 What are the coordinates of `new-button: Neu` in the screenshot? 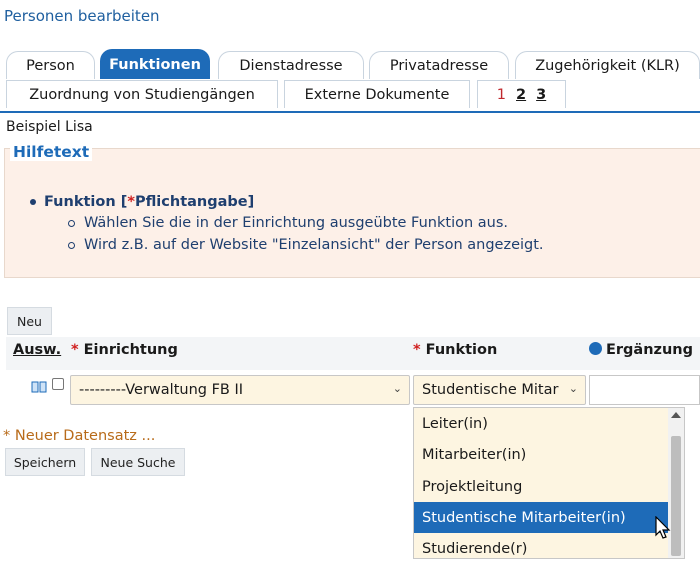 It's located at (29, 321).